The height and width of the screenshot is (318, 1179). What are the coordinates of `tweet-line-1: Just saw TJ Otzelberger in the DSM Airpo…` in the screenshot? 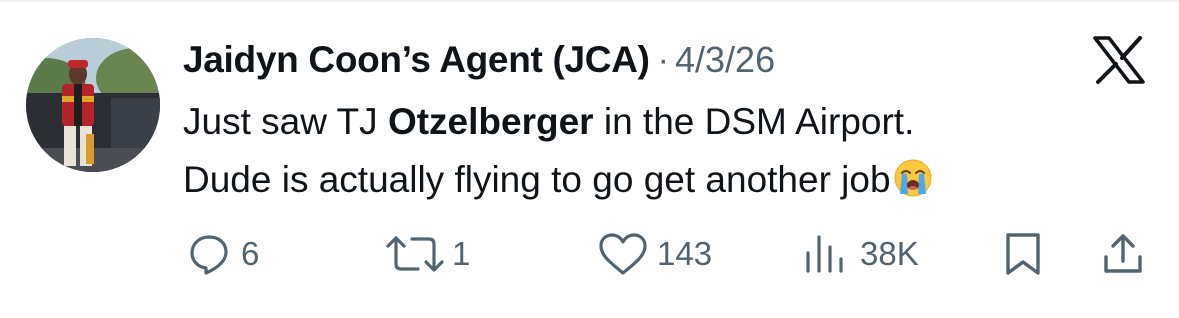 It's located at (663, 122).